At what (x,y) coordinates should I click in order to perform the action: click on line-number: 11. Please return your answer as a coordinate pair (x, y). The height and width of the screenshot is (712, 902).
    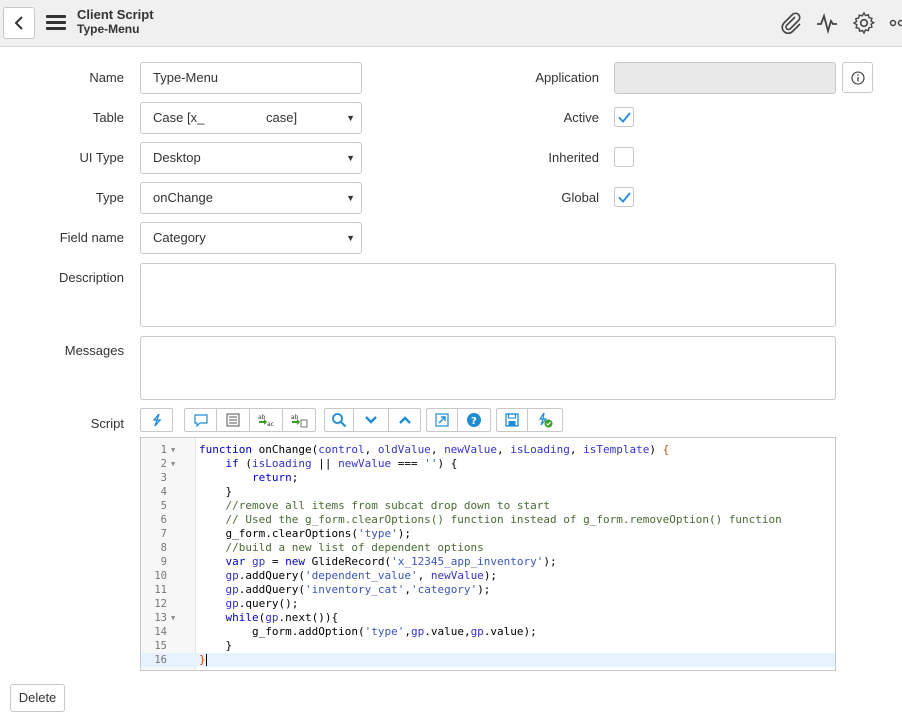
    Looking at the image, I should click on (154, 590).